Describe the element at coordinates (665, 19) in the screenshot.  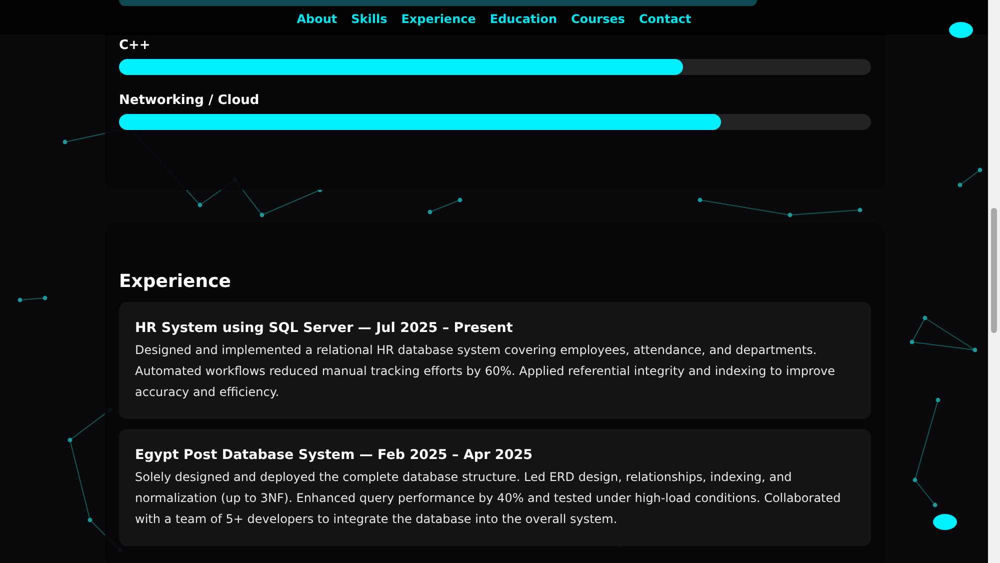
I see `nav-link: Contact` at that location.